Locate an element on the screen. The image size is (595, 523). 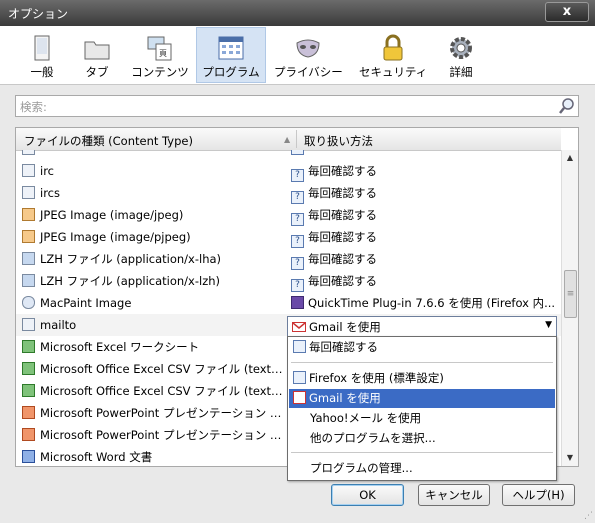
column-divider is located at coordinates (296, 139).